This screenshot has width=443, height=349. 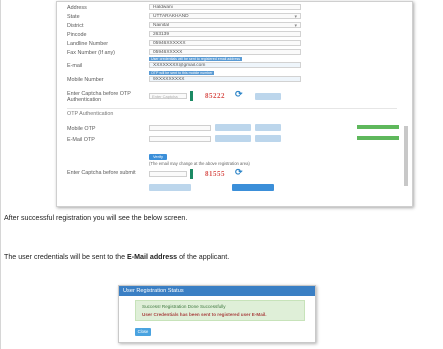 What do you see at coordinates (268, 96) in the screenshot?
I see `send-otp-button` at bounding box center [268, 96].